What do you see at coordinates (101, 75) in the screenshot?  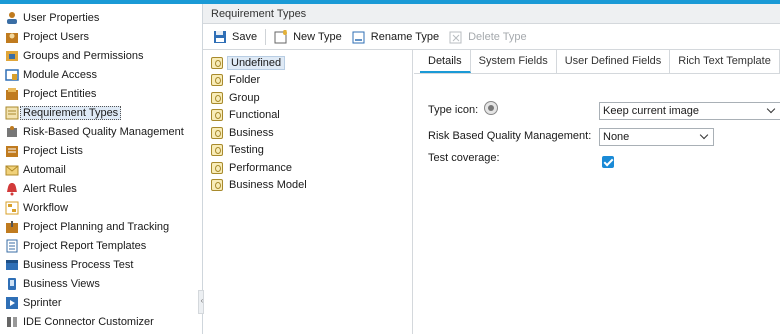 I see `sidebar-item-module-access: Module Access` at bounding box center [101, 75].